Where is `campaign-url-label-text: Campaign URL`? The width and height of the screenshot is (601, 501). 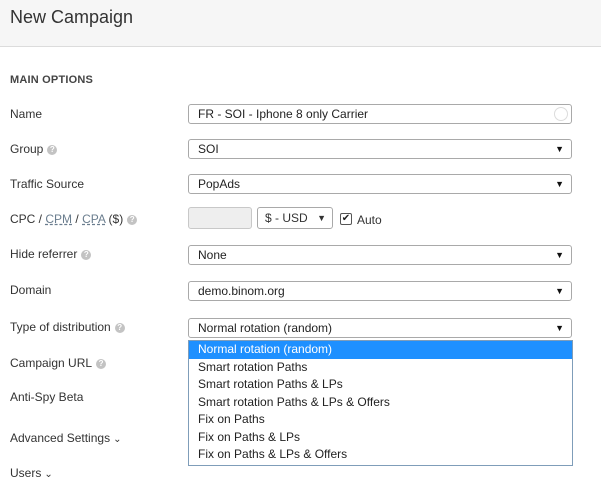 campaign-url-label-text: Campaign URL is located at coordinates (51, 363).